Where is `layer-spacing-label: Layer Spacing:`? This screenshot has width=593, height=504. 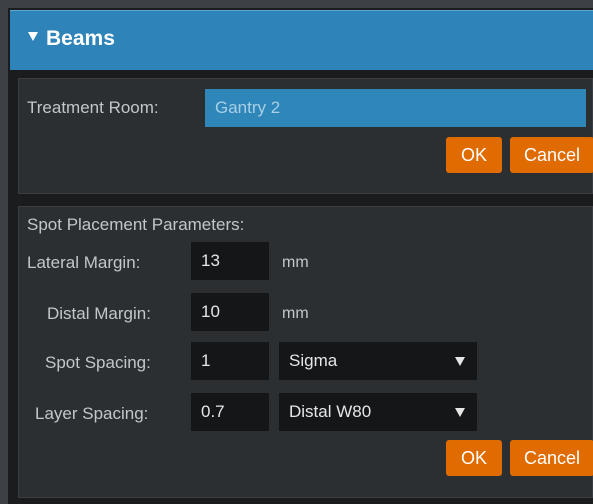
layer-spacing-label: Layer Spacing: is located at coordinates (92, 413).